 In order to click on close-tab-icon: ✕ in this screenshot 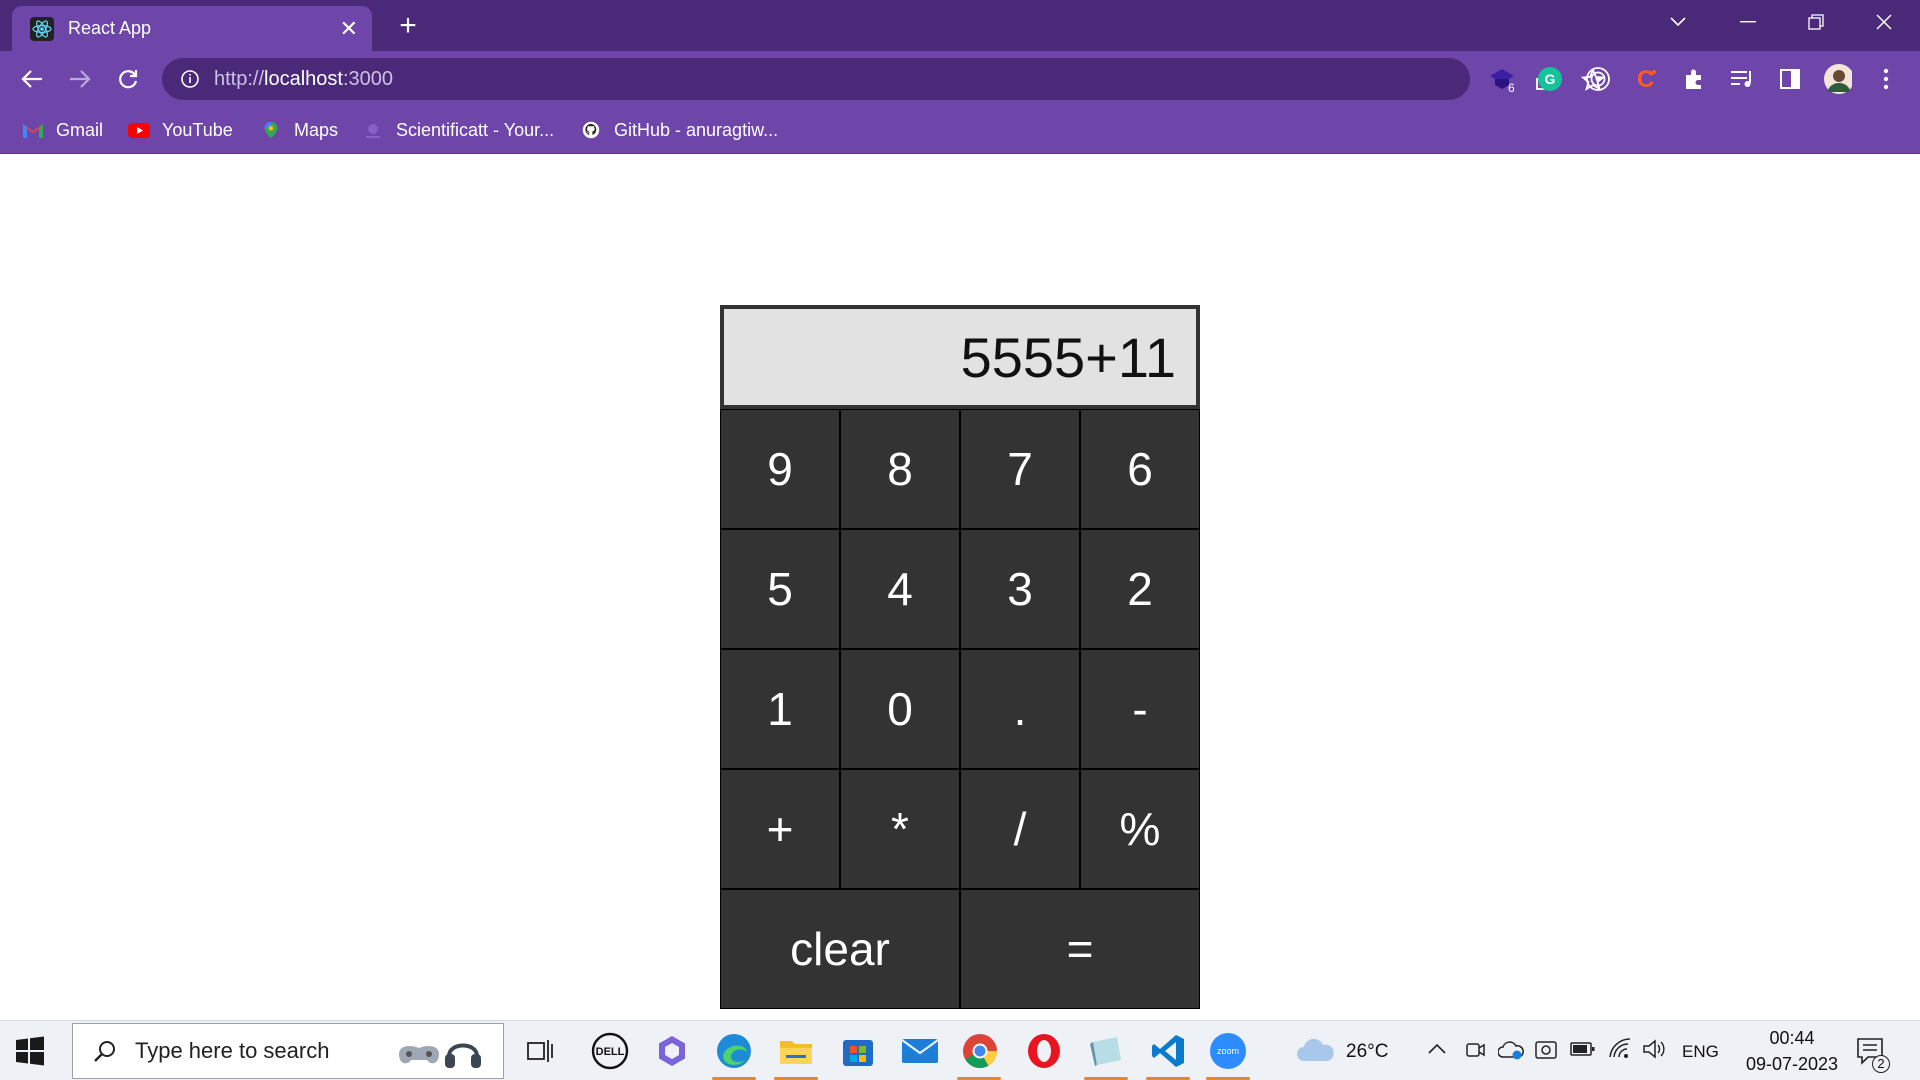, I will do `click(349, 29)`.